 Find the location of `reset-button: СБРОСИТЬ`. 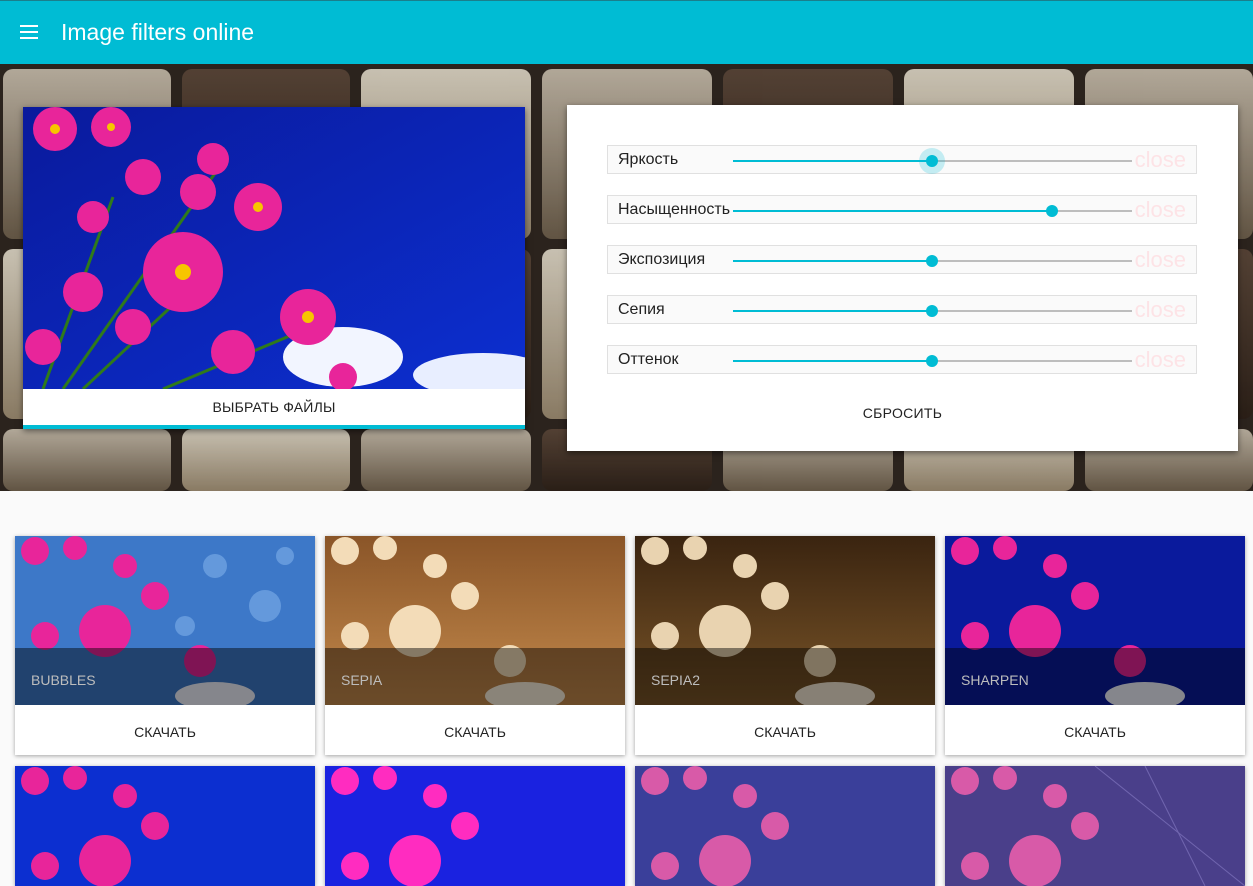

reset-button: СБРОСИТЬ is located at coordinates (902, 413).